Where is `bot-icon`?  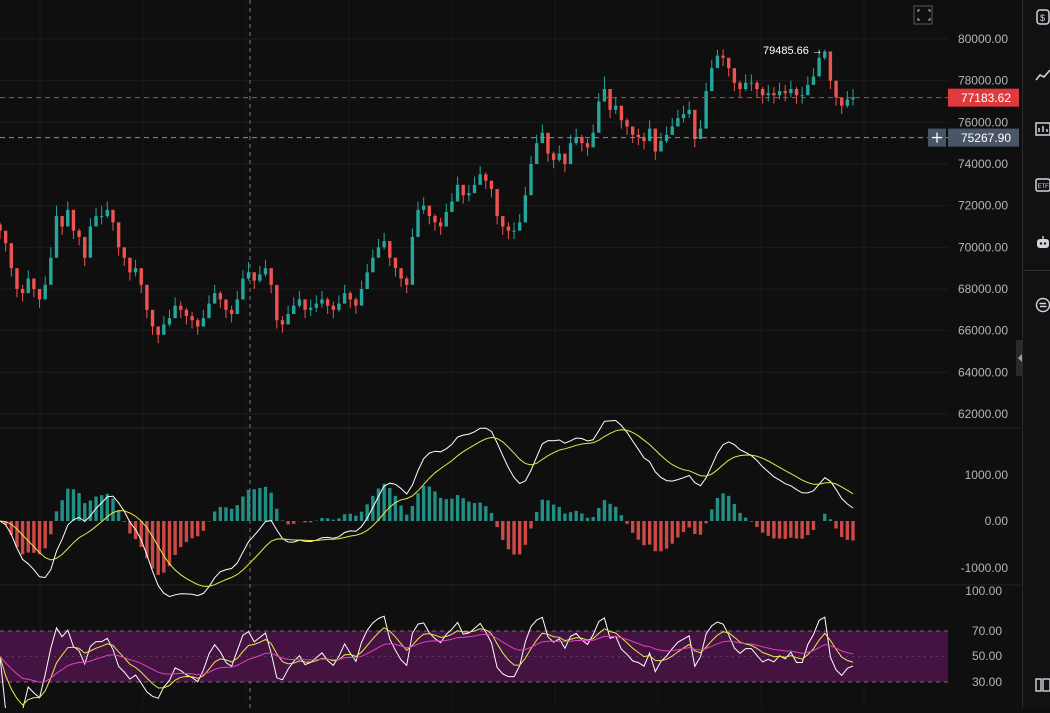
bot-icon is located at coordinates (1036, 243).